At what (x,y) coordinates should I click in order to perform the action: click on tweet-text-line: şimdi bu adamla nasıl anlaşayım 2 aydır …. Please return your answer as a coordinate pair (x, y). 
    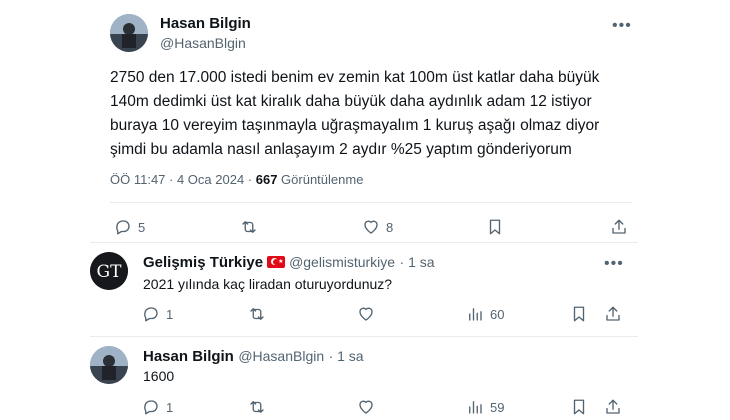
    Looking at the image, I should click on (341, 149).